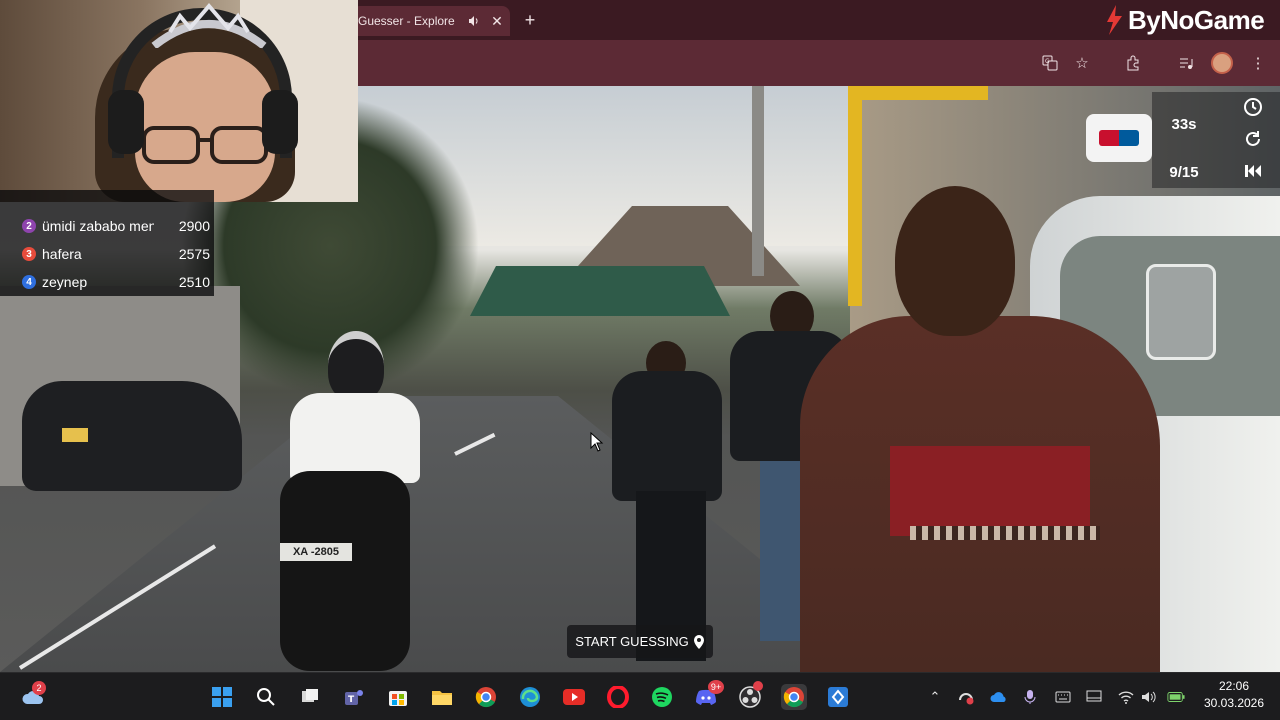  What do you see at coordinates (1253, 139) in the screenshot?
I see `reset-position-icon` at bounding box center [1253, 139].